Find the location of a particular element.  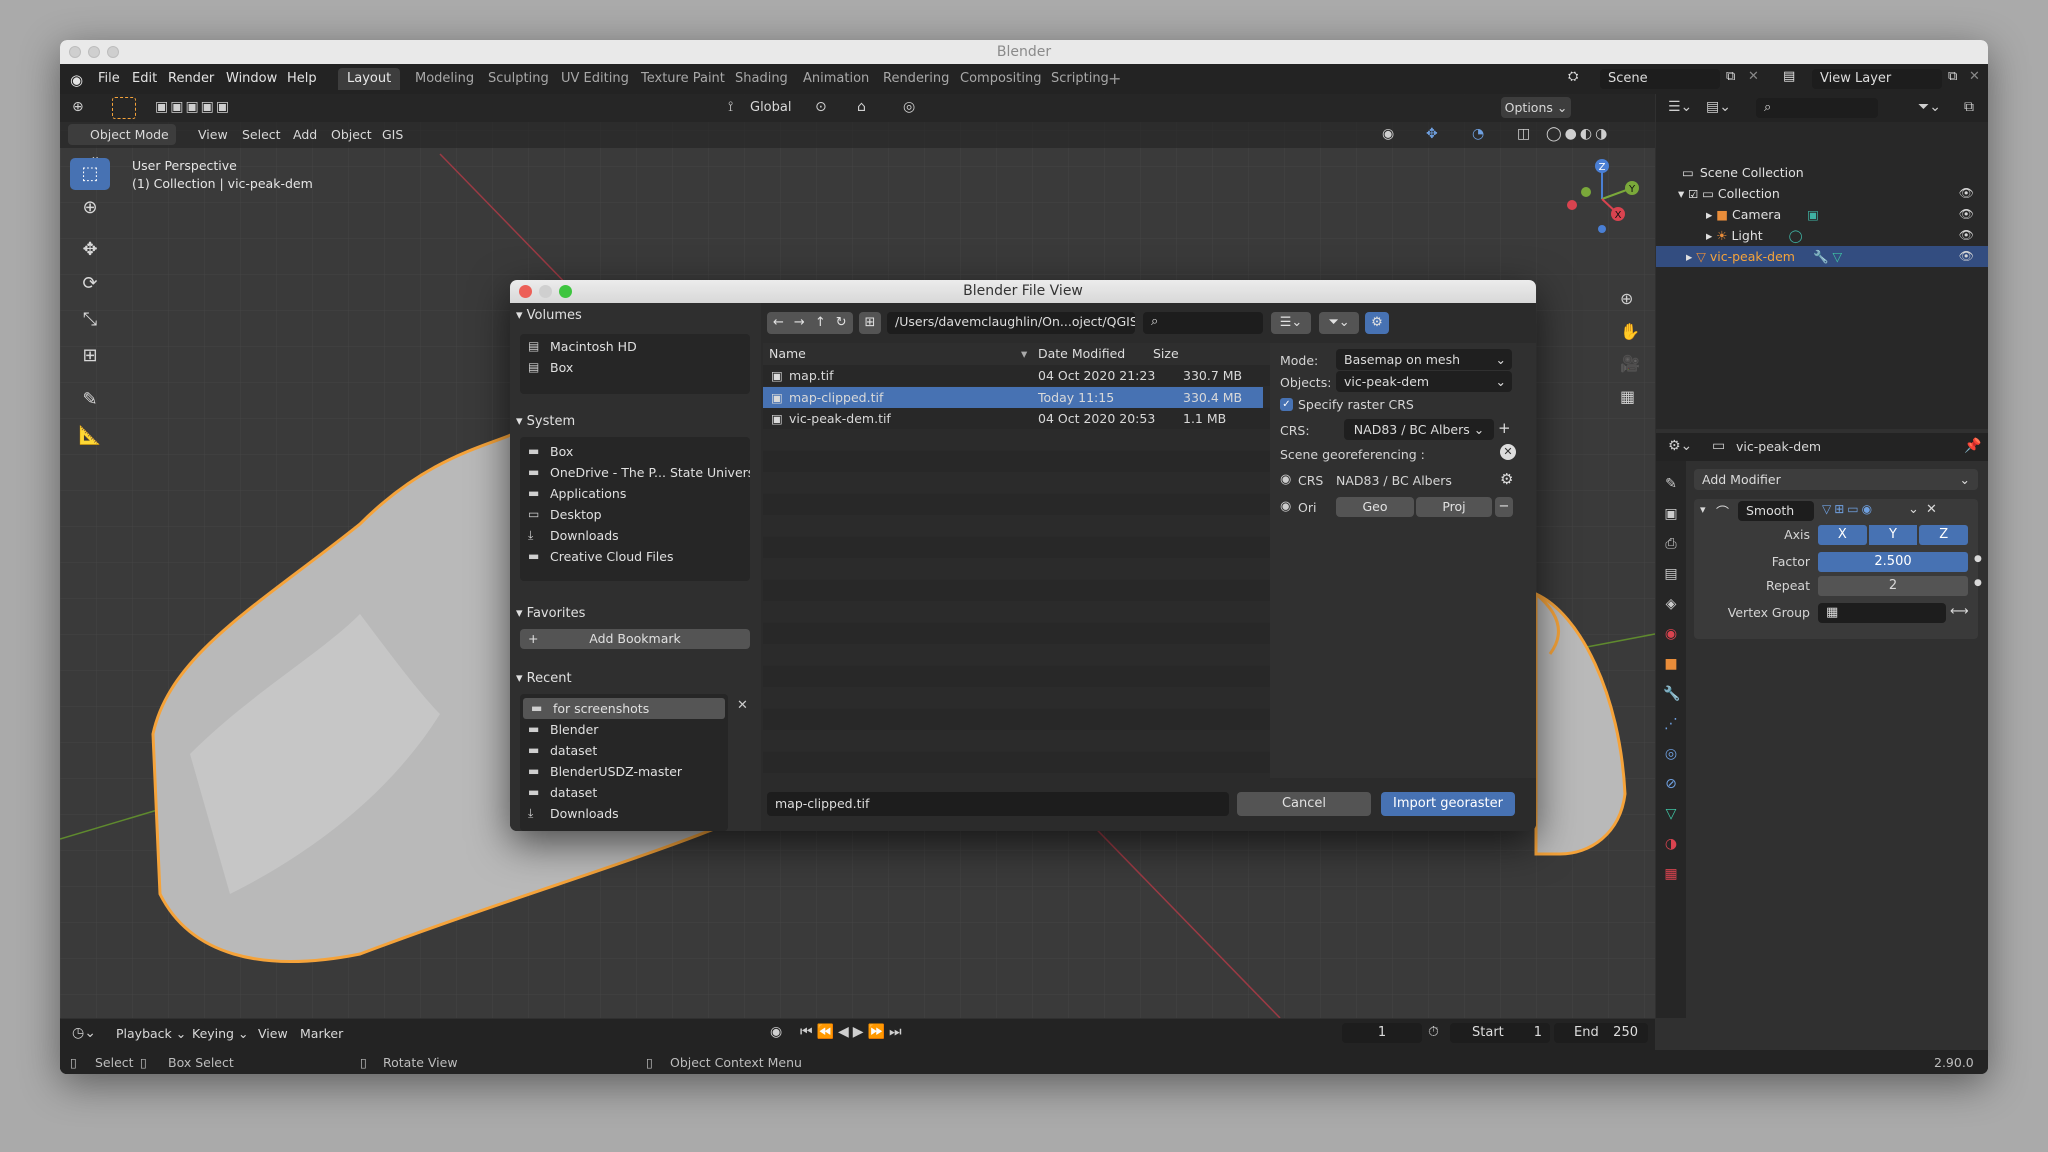

outliner-search: ⌕ is located at coordinates (1817, 108).